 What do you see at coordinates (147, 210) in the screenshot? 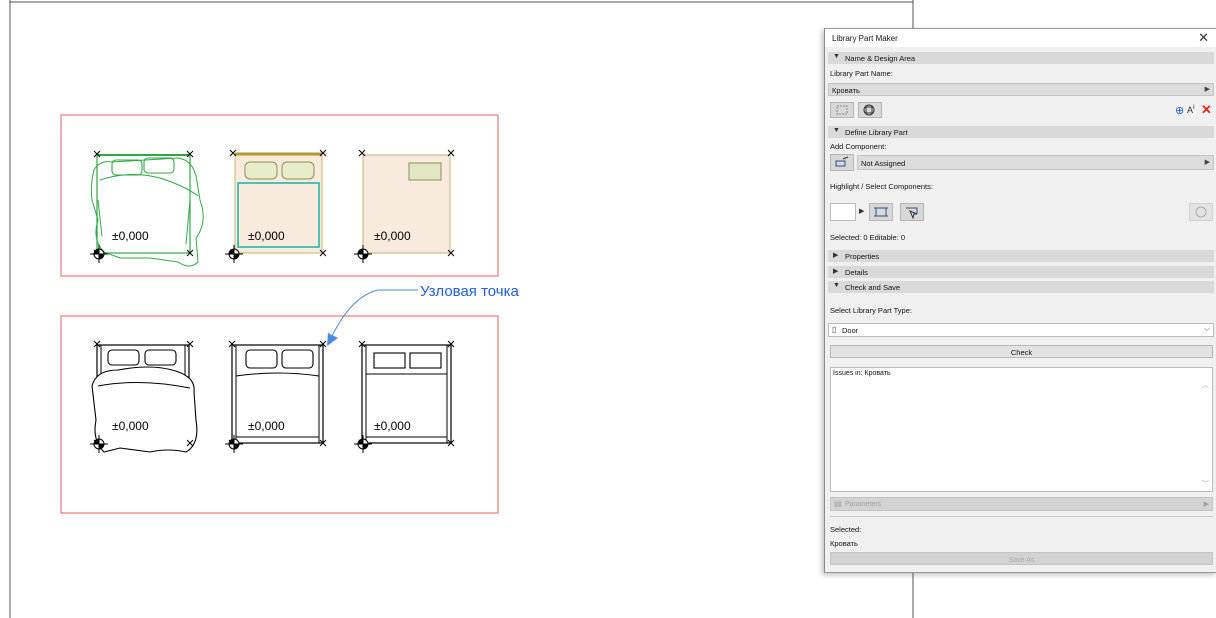
I see `bed-top-1-green: ±0,000` at bounding box center [147, 210].